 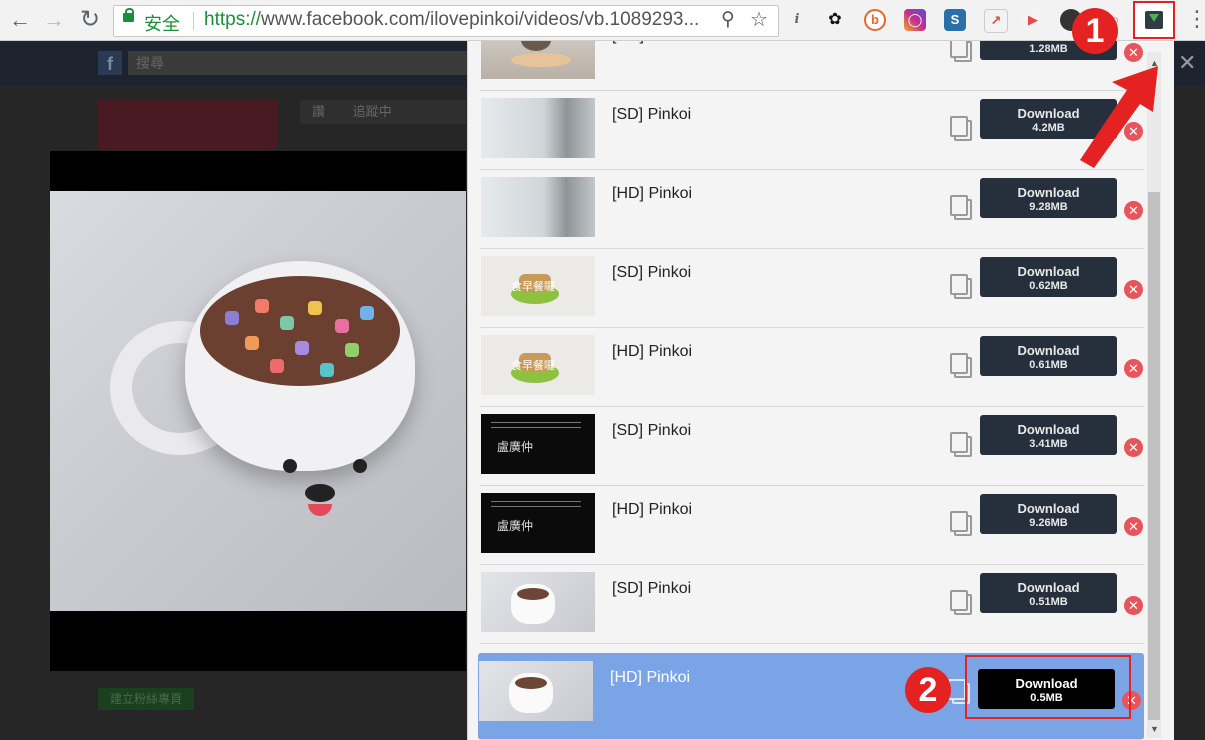 I want to click on step-2-badge: 2, so click(x=928, y=690).